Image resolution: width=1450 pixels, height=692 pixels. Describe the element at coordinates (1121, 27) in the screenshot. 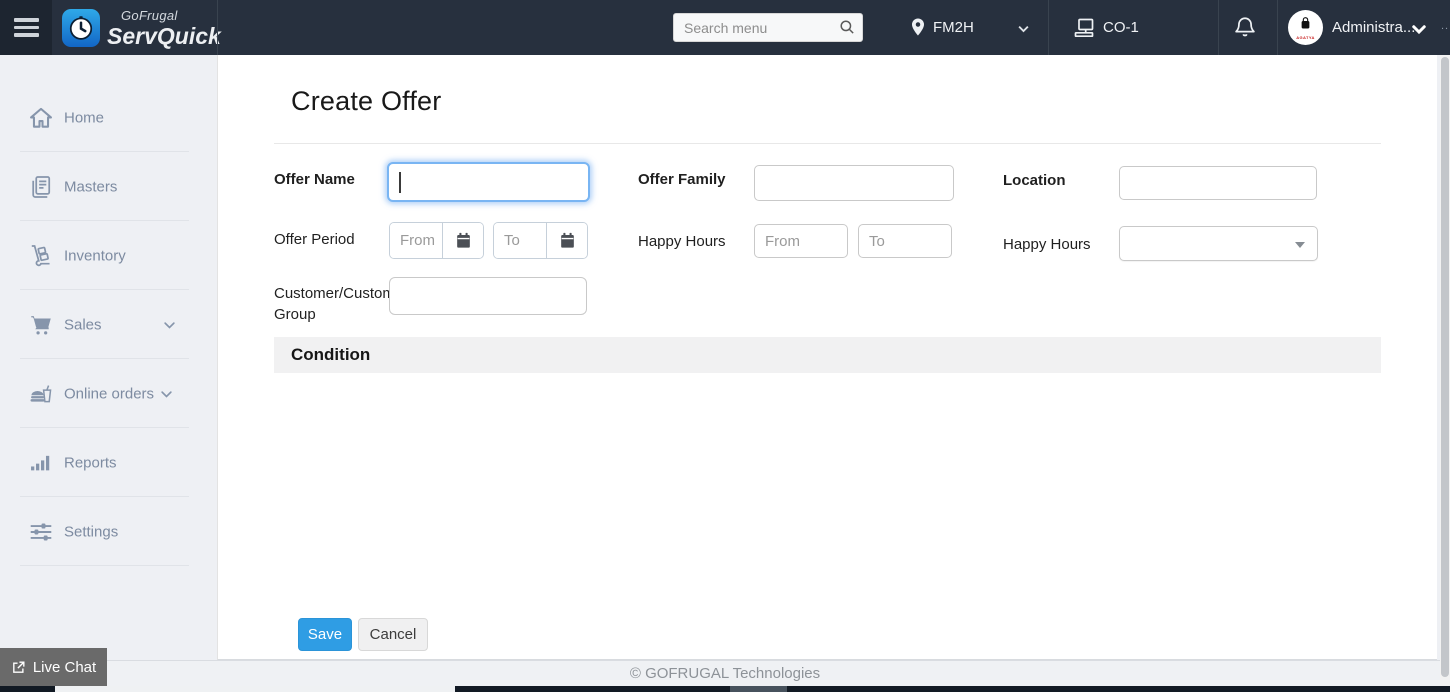

I see `terminal-label: CO-1` at that location.